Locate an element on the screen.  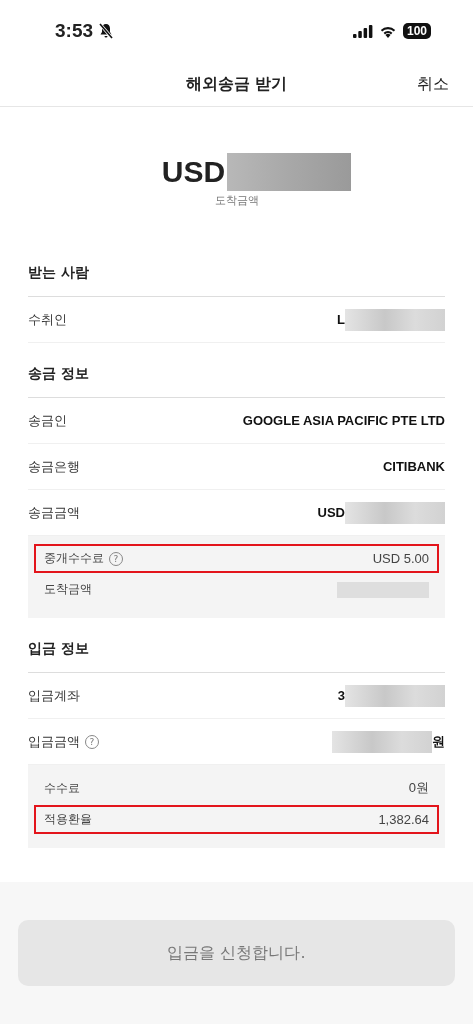
row-label: 입금금액 is located at coordinates (54, 741).